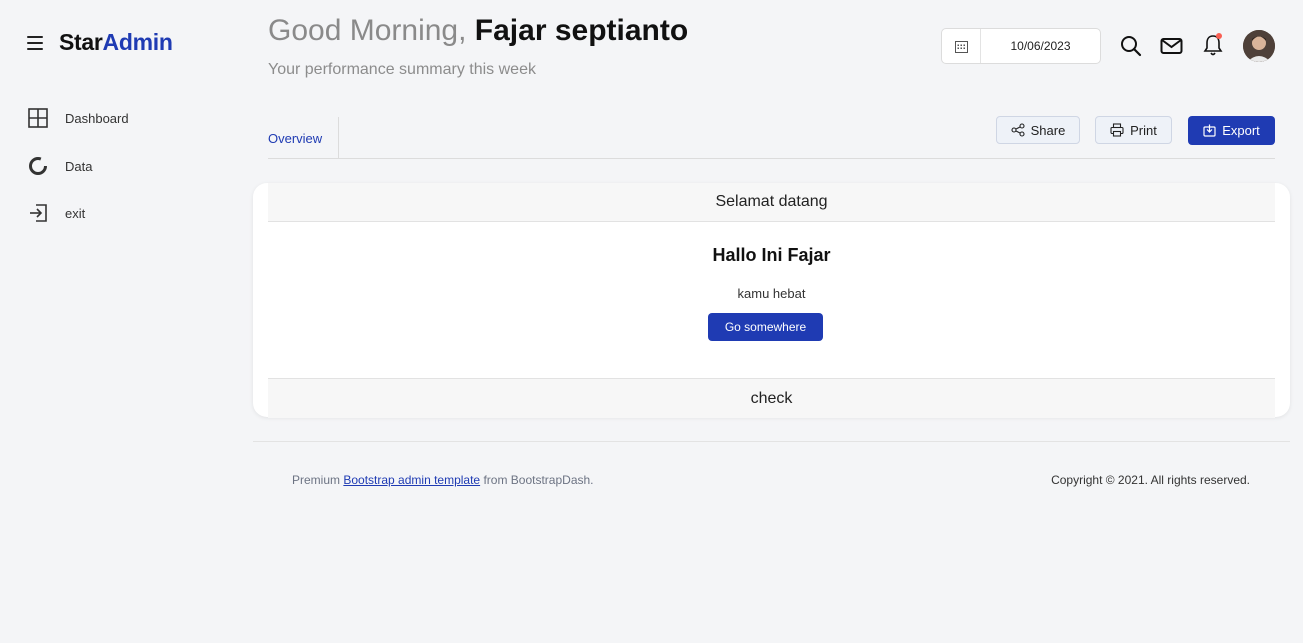  Describe the element at coordinates (771, 158) in the screenshot. I see `tab-underline` at that location.